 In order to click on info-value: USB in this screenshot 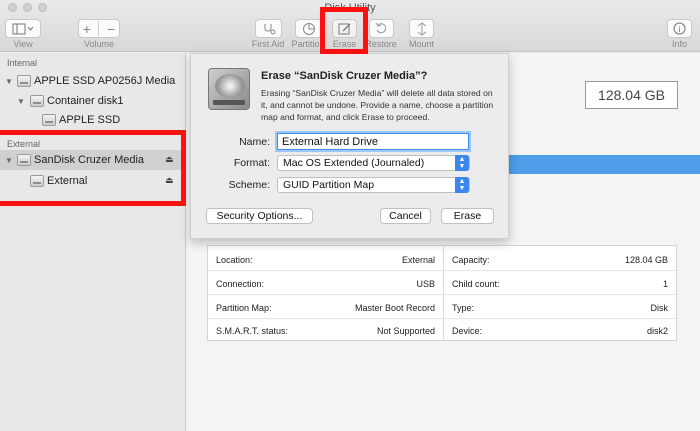, I will do `click(425, 284)`.